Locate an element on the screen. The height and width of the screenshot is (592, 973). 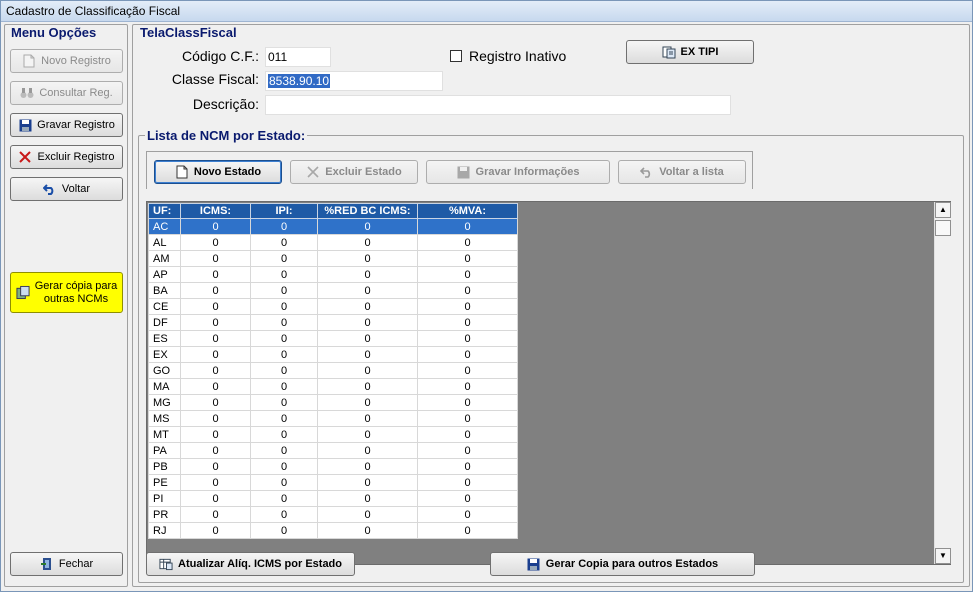
column-header-icms: ICMS: is located at coordinates (215, 211).